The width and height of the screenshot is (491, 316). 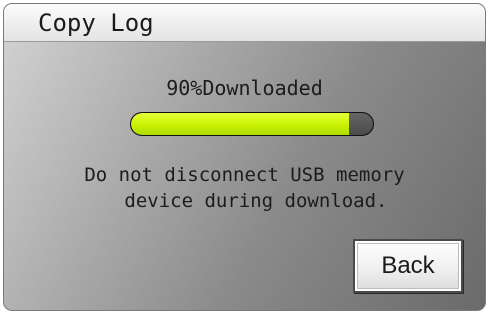 I want to click on download-progress-bar, so click(x=252, y=124).